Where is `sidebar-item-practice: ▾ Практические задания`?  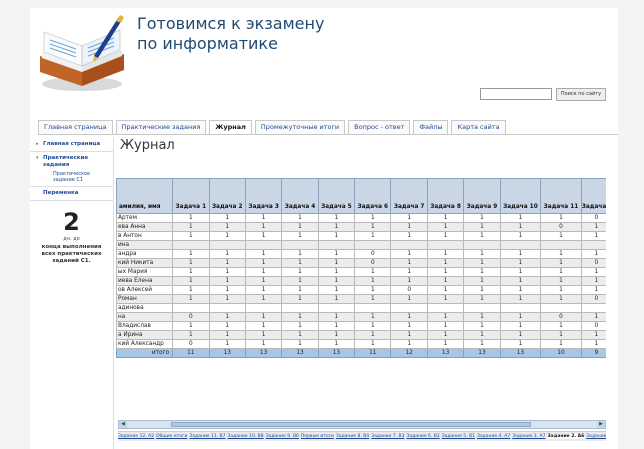
sidebar-item-practice: ▾ Практические задания is located at coordinates (71, 162).